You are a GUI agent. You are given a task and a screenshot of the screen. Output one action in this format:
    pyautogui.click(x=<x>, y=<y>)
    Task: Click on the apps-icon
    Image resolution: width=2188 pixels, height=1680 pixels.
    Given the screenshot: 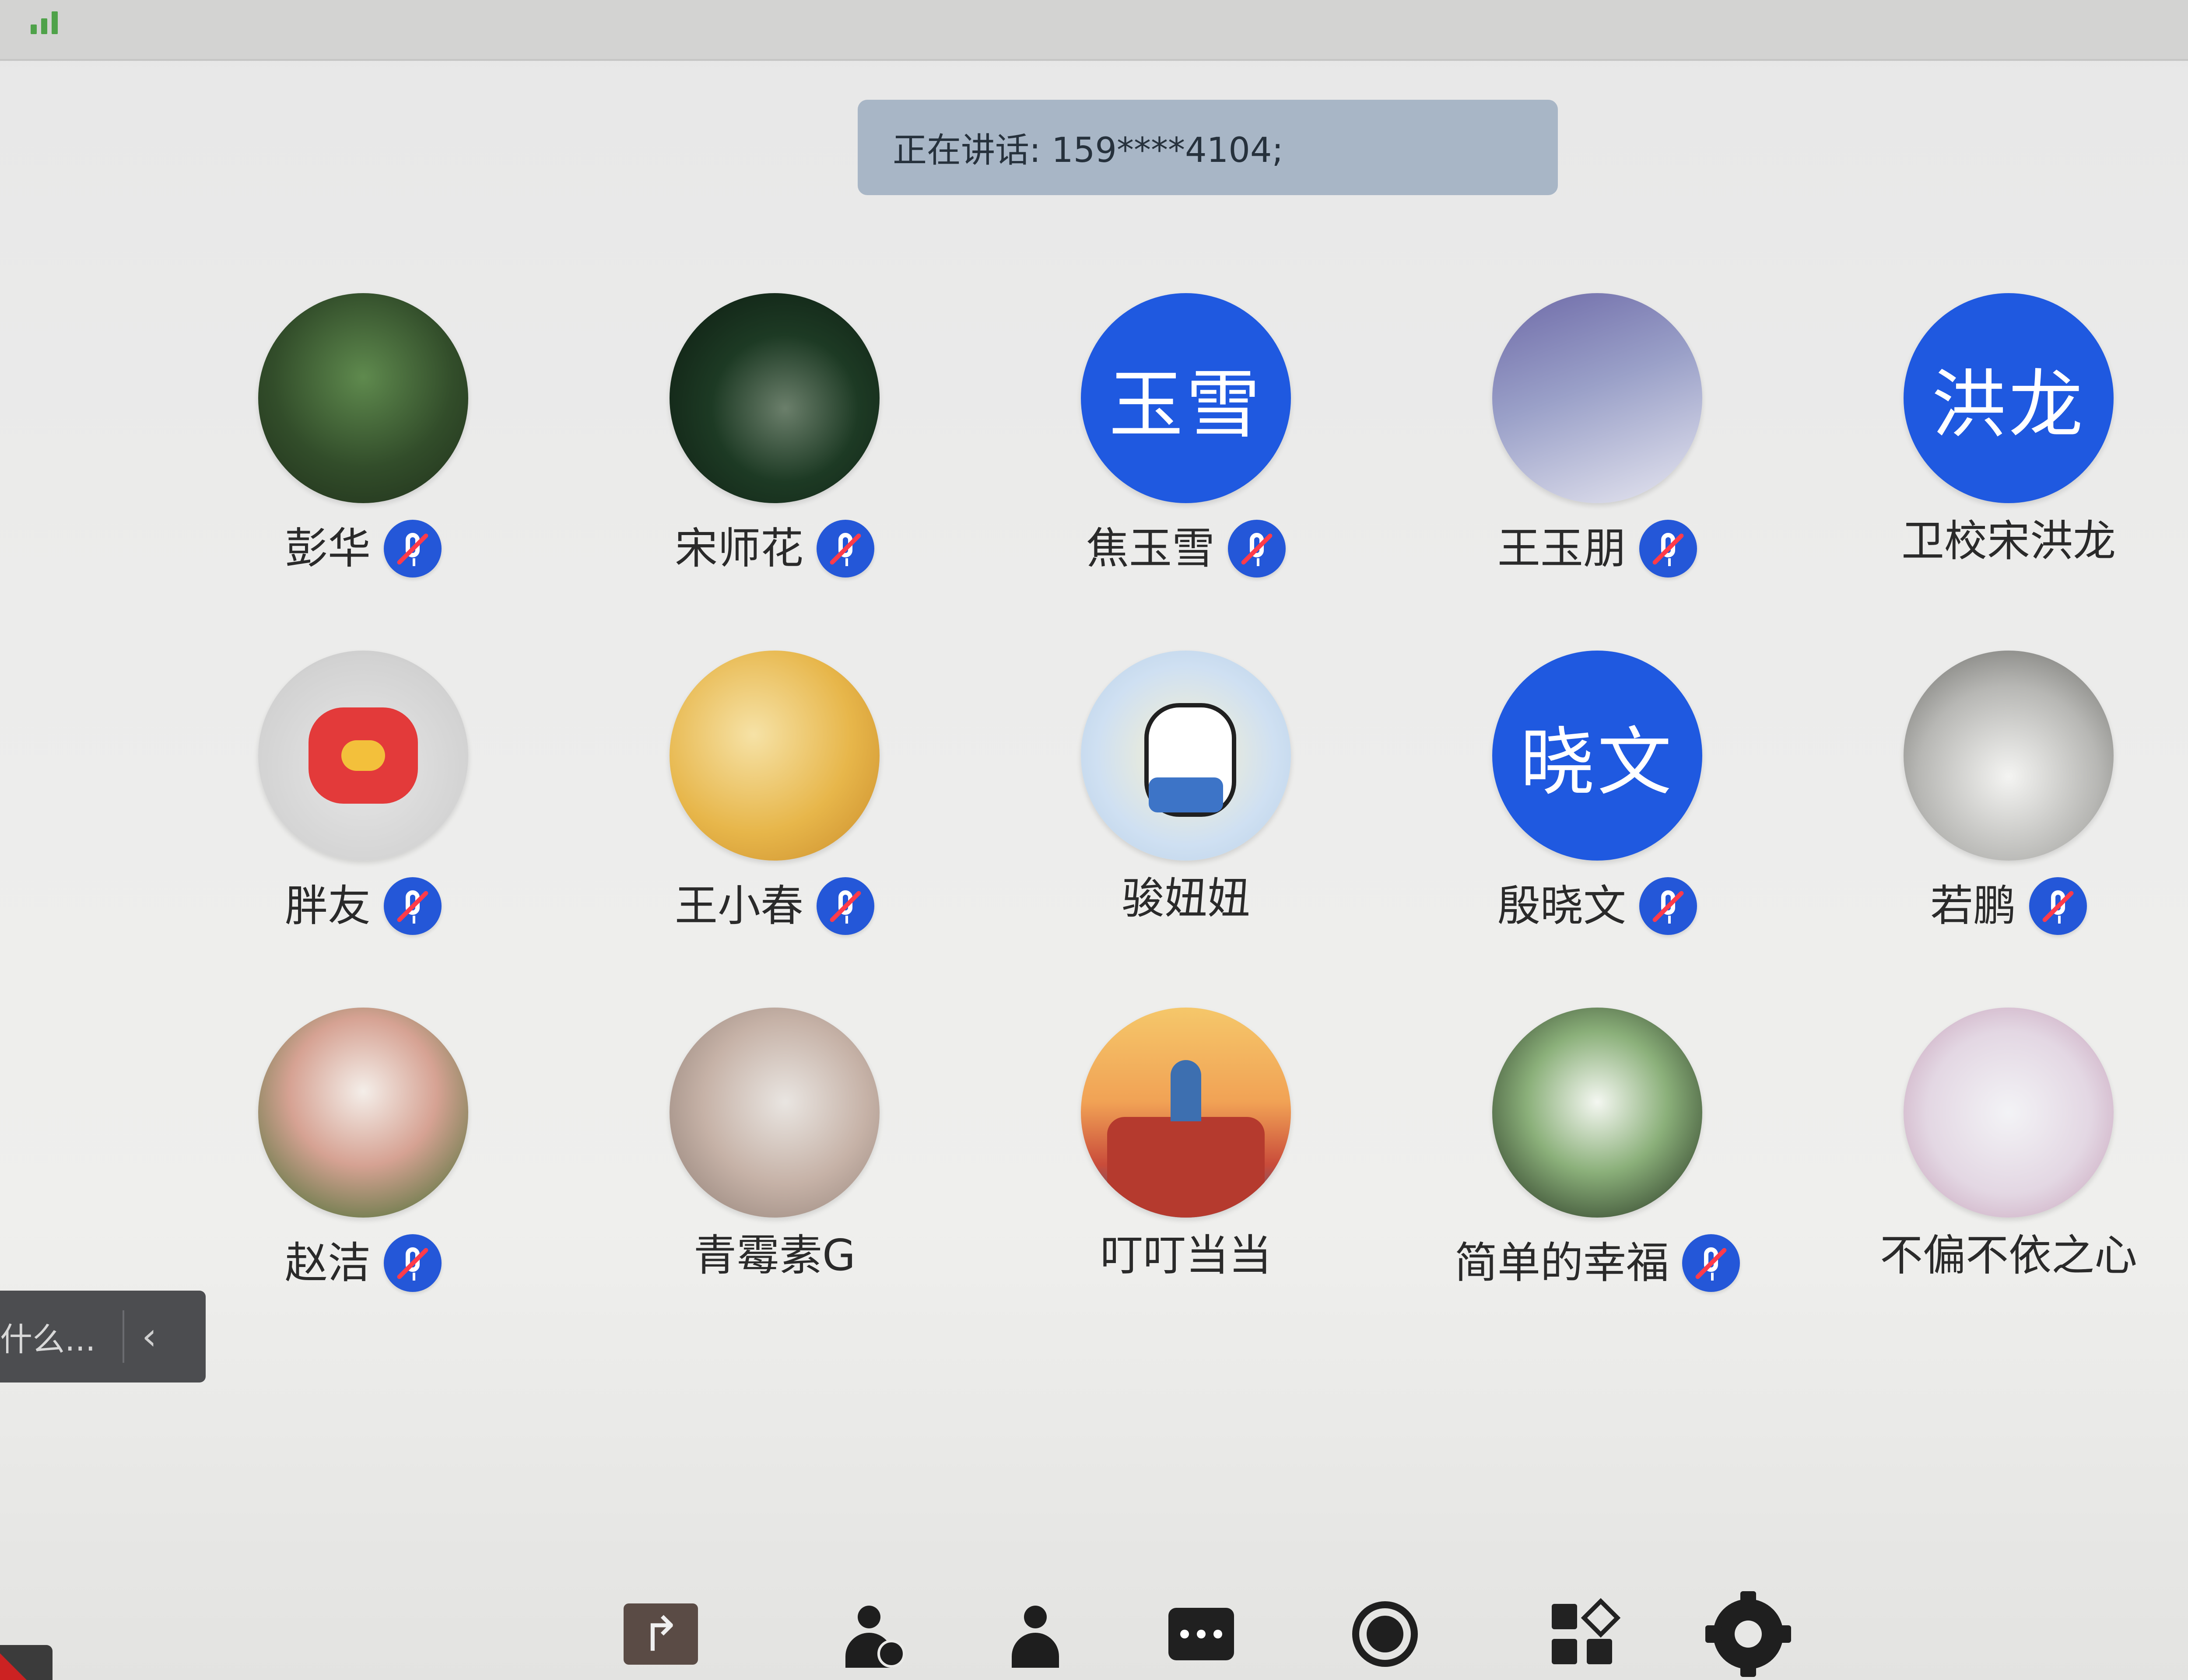 What is the action you would take?
    pyautogui.click(x=1585, y=1632)
    